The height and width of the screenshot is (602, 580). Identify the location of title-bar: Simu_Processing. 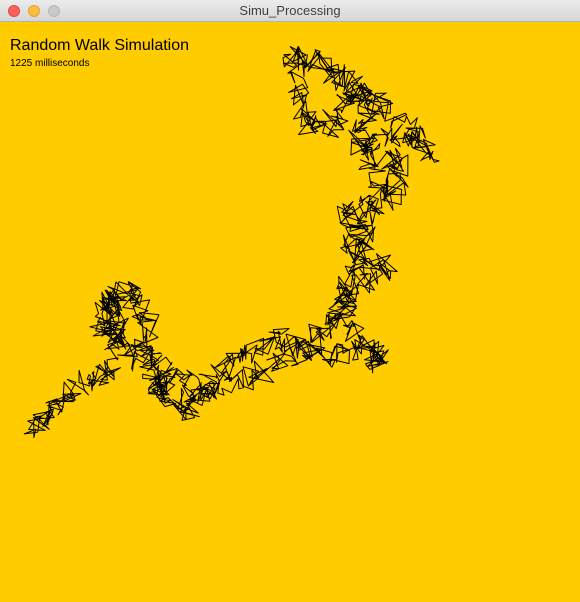
(290, 11).